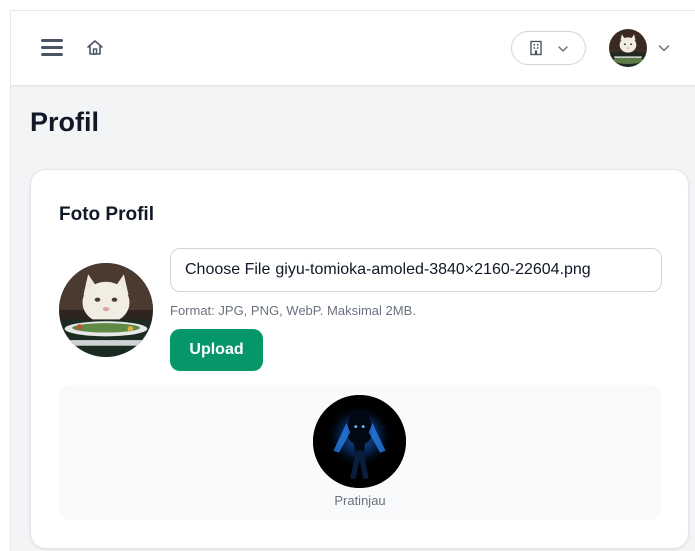  What do you see at coordinates (95, 48) in the screenshot?
I see `home-icon` at bounding box center [95, 48].